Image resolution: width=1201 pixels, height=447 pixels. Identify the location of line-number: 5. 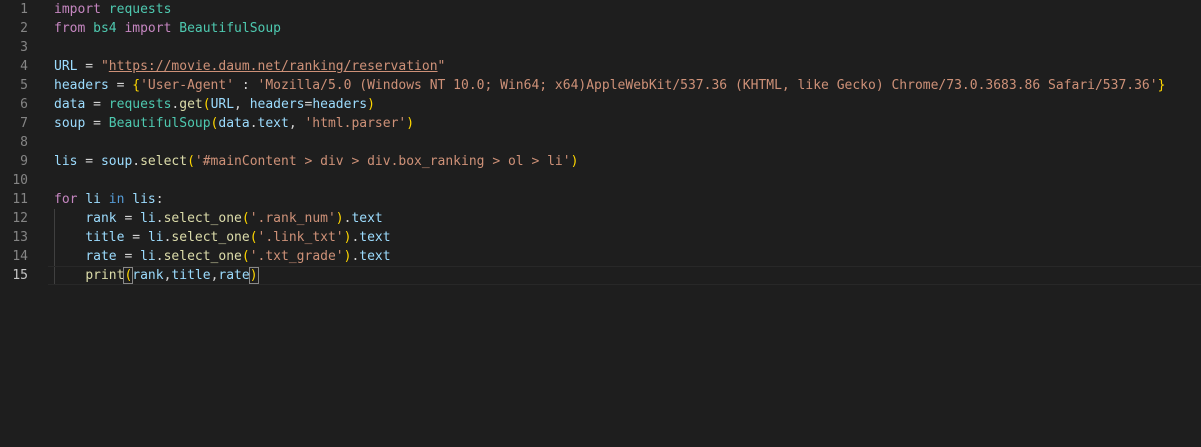
(24, 85).